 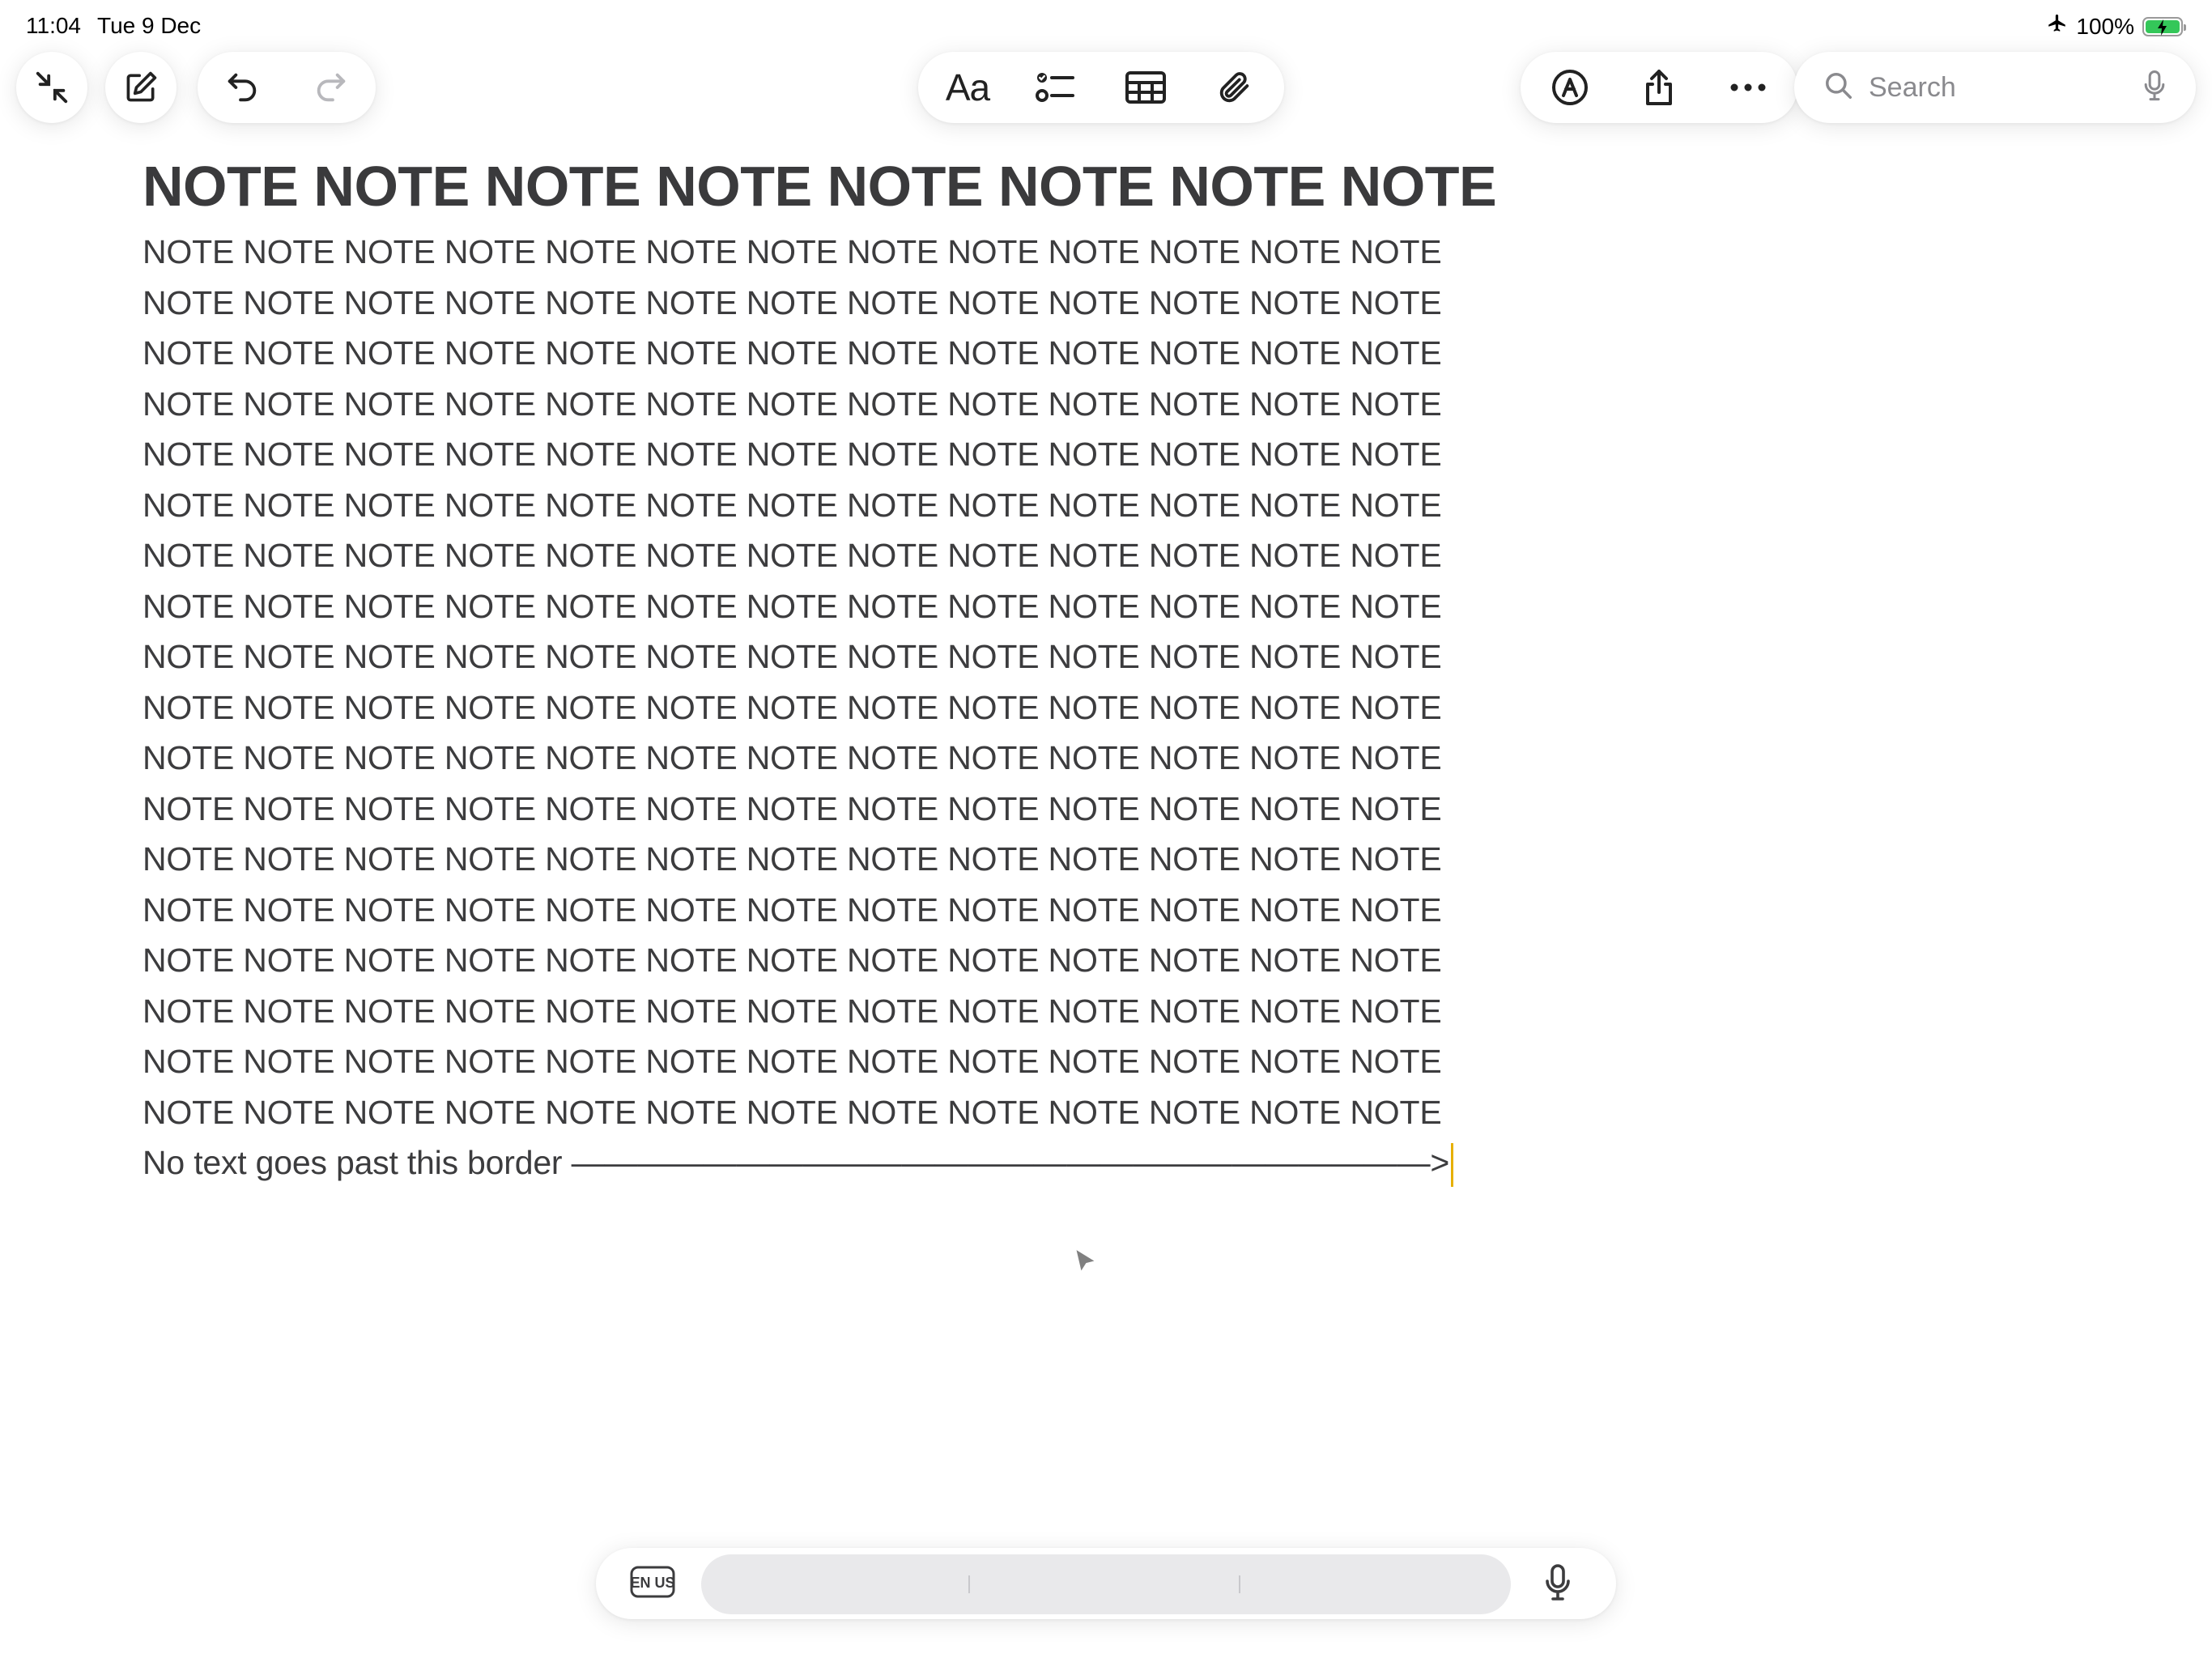 I want to click on text-cursor, so click(x=1453, y=1165).